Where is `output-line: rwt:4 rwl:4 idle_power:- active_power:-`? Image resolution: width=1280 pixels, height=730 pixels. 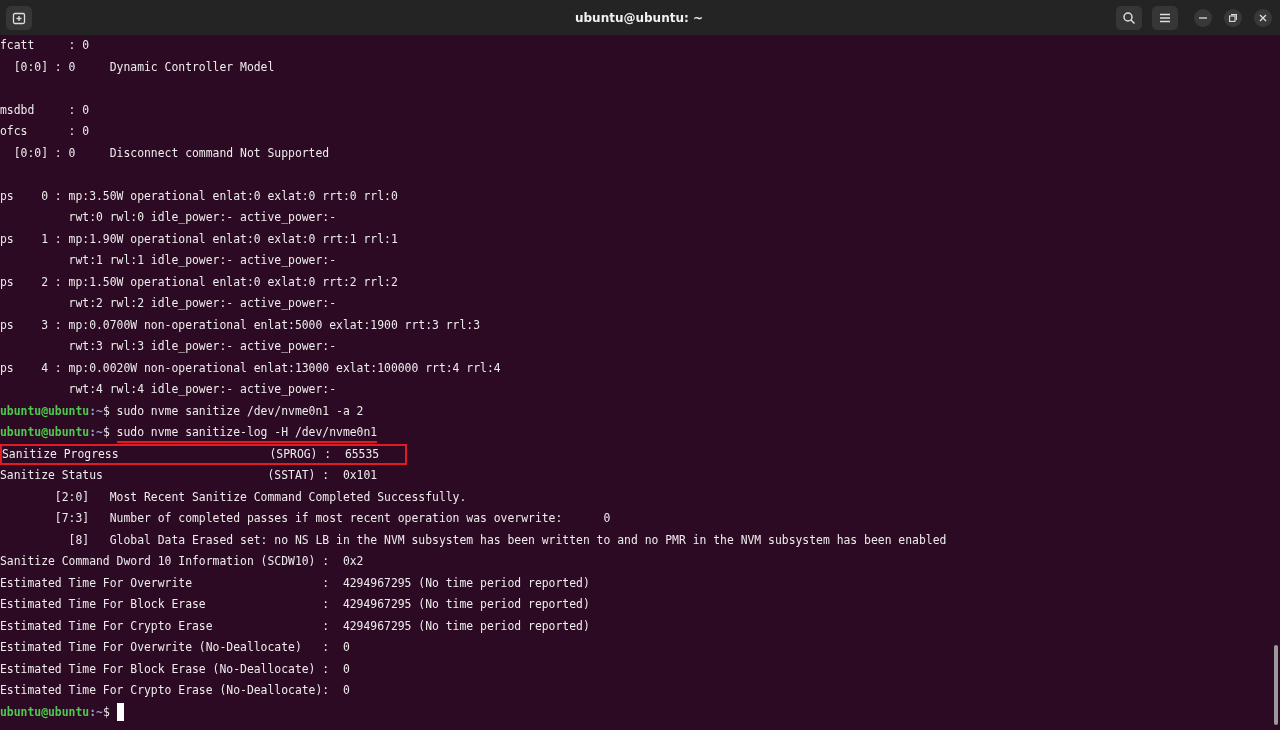 output-line: rwt:4 rwl:4 idle_power:- active_power:- is located at coordinates (202, 389).